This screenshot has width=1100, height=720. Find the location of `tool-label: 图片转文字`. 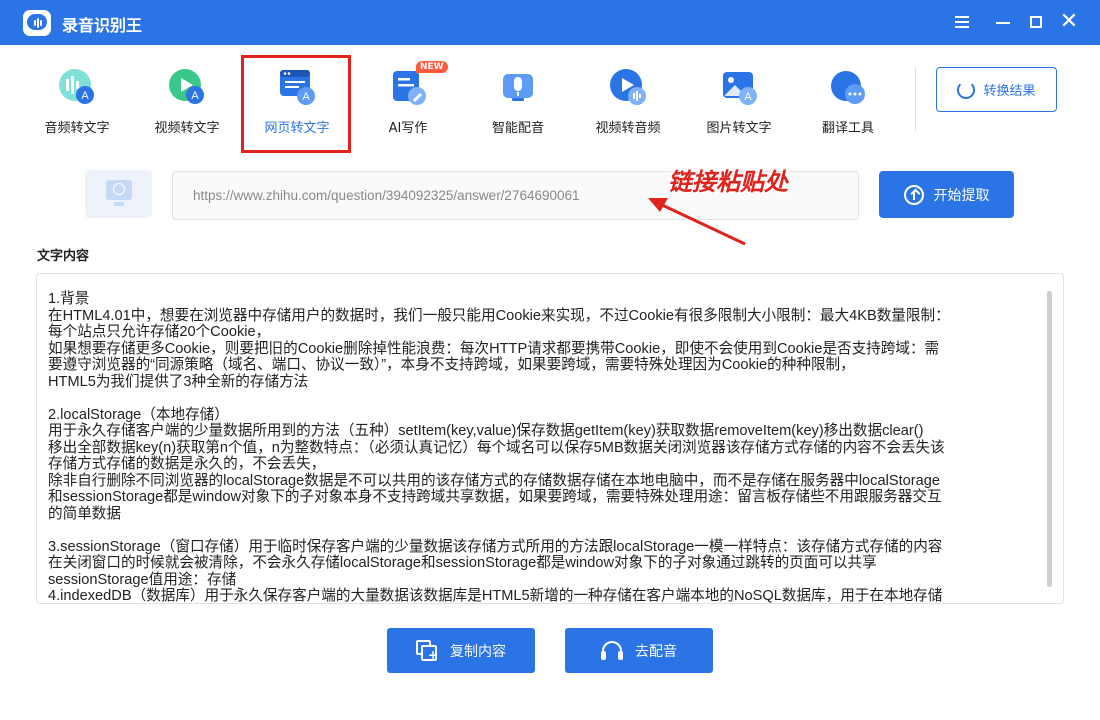

tool-label: 图片转文字 is located at coordinates (739, 128).